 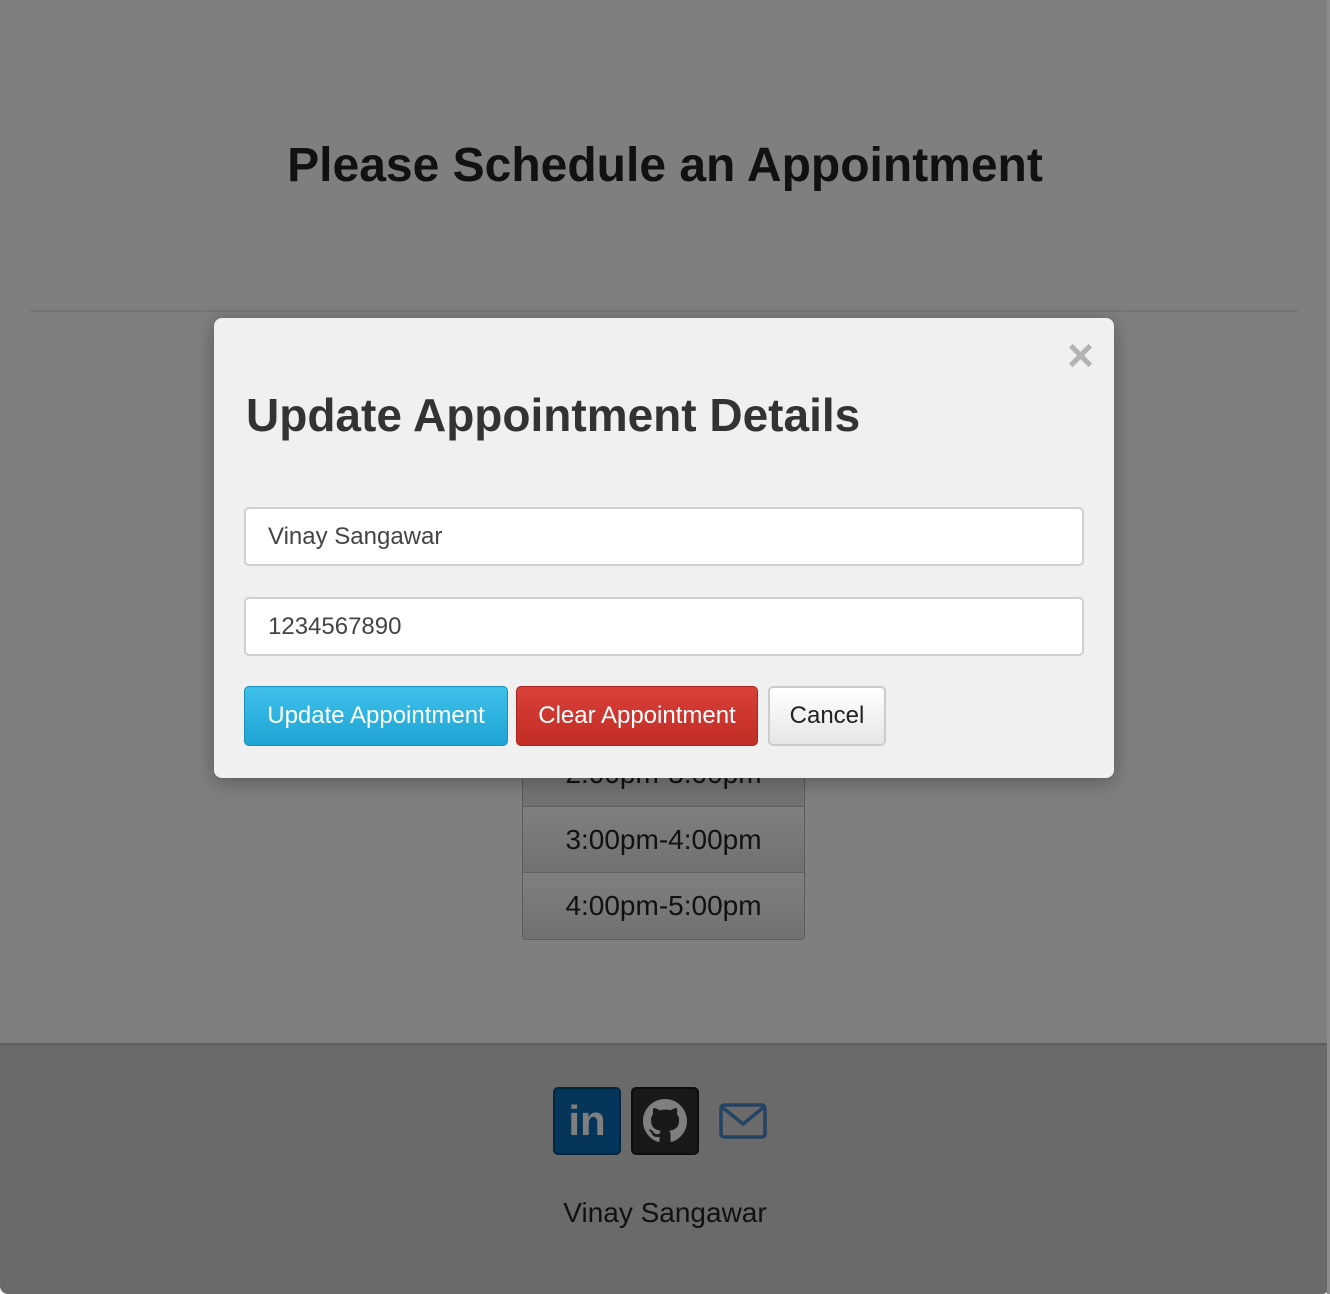 I want to click on close-icon: ×, so click(x=1080, y=355).